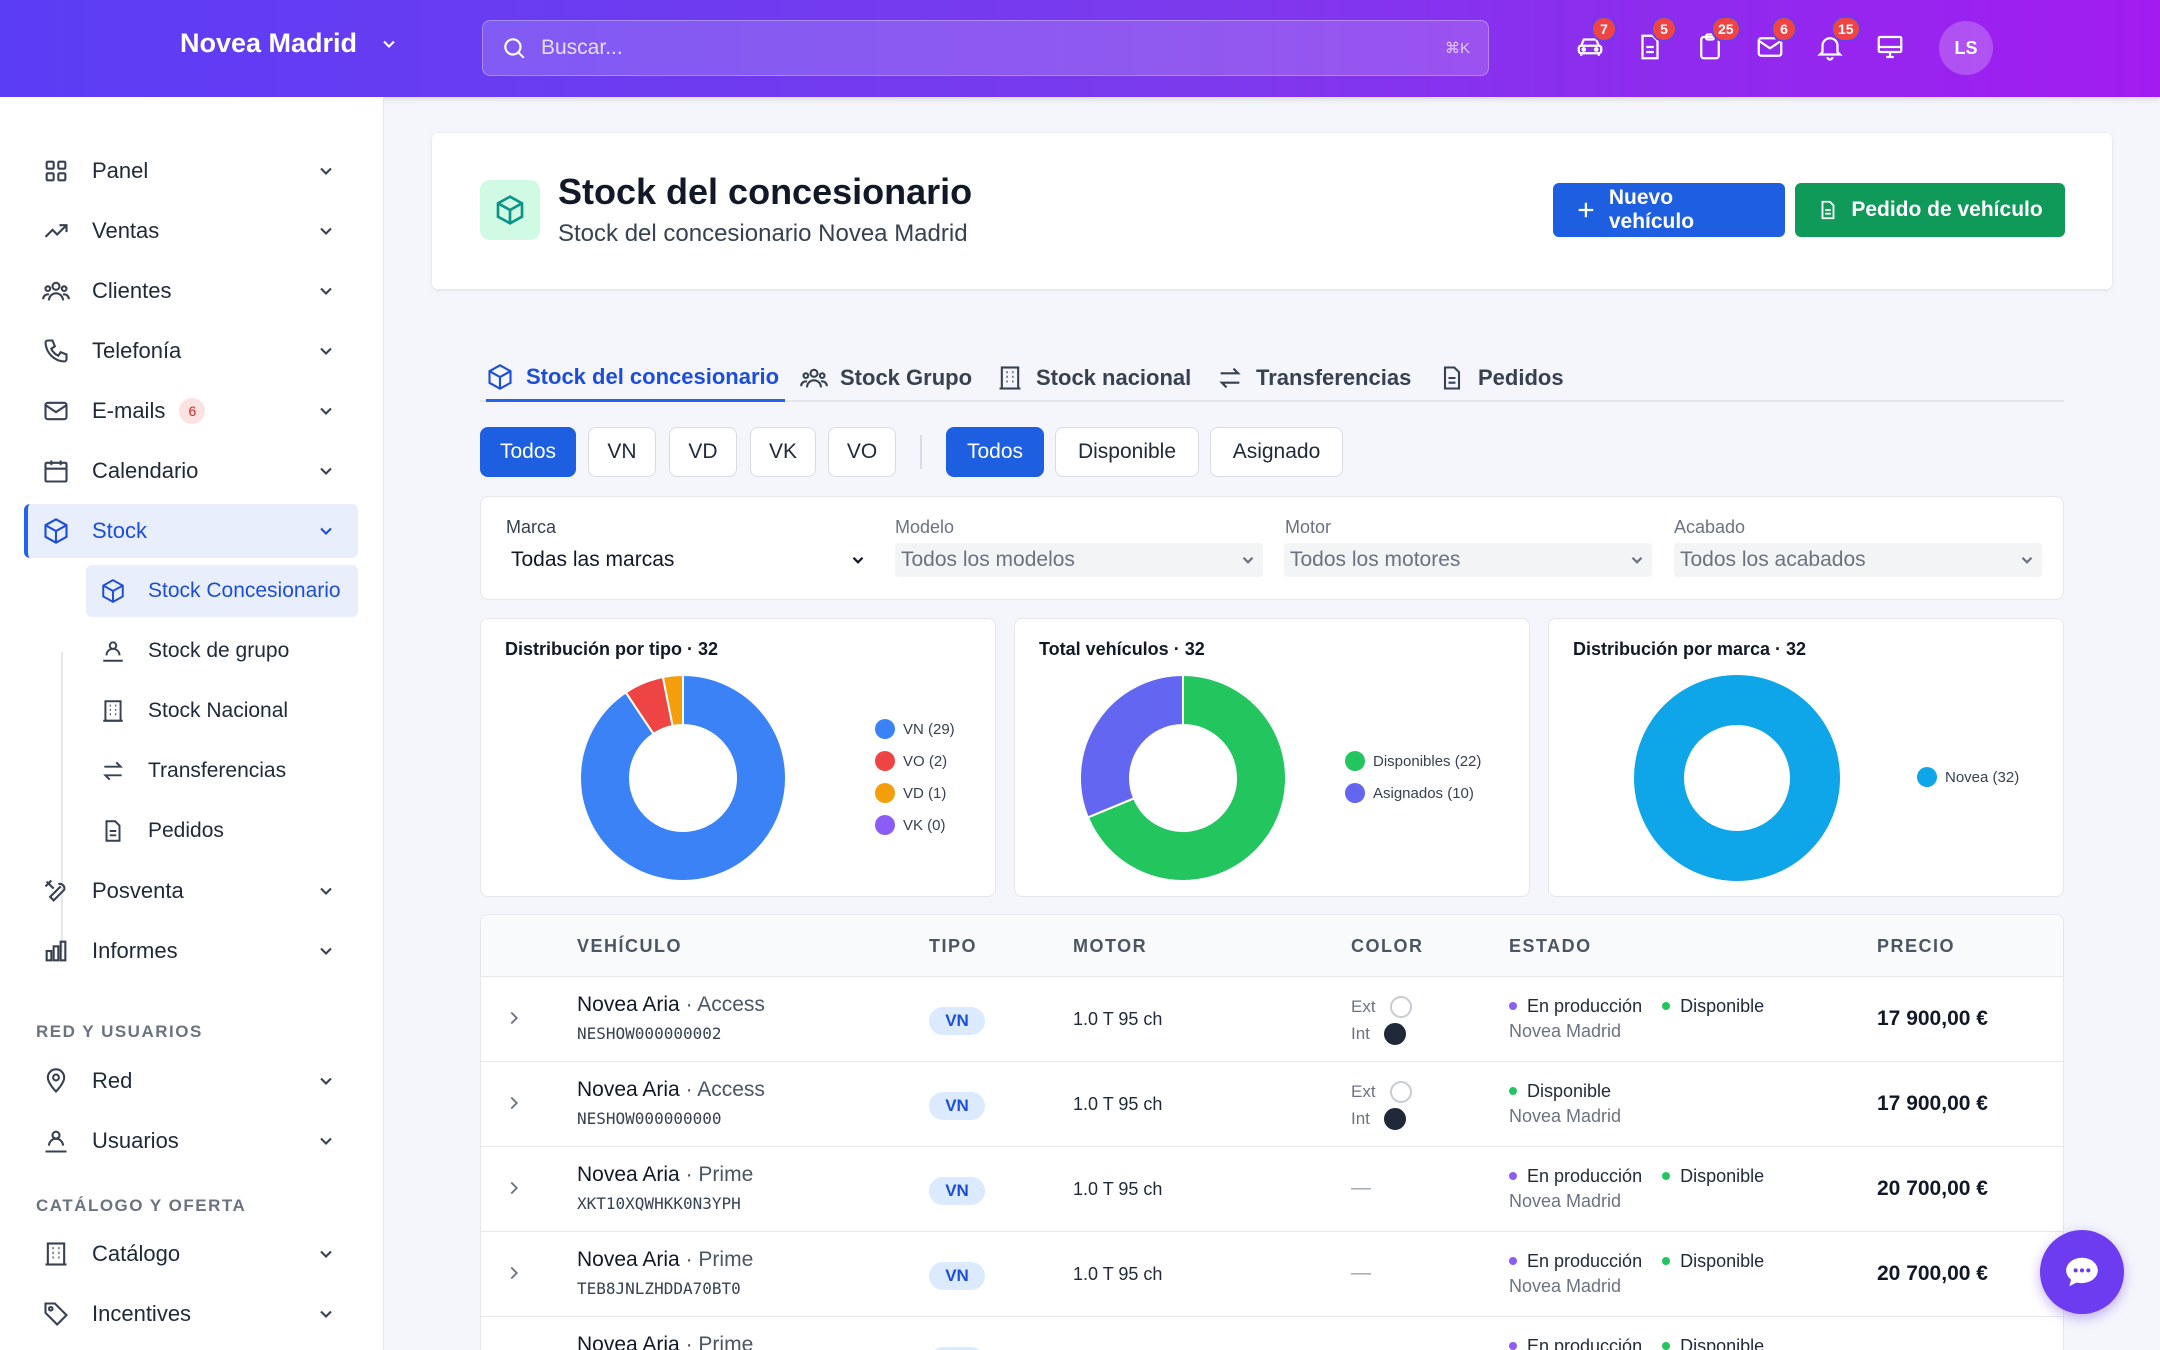 This screenshot has width=2160, height=1350. I want to click on acabado-select: Todos los acabados, so click(1858, 560).